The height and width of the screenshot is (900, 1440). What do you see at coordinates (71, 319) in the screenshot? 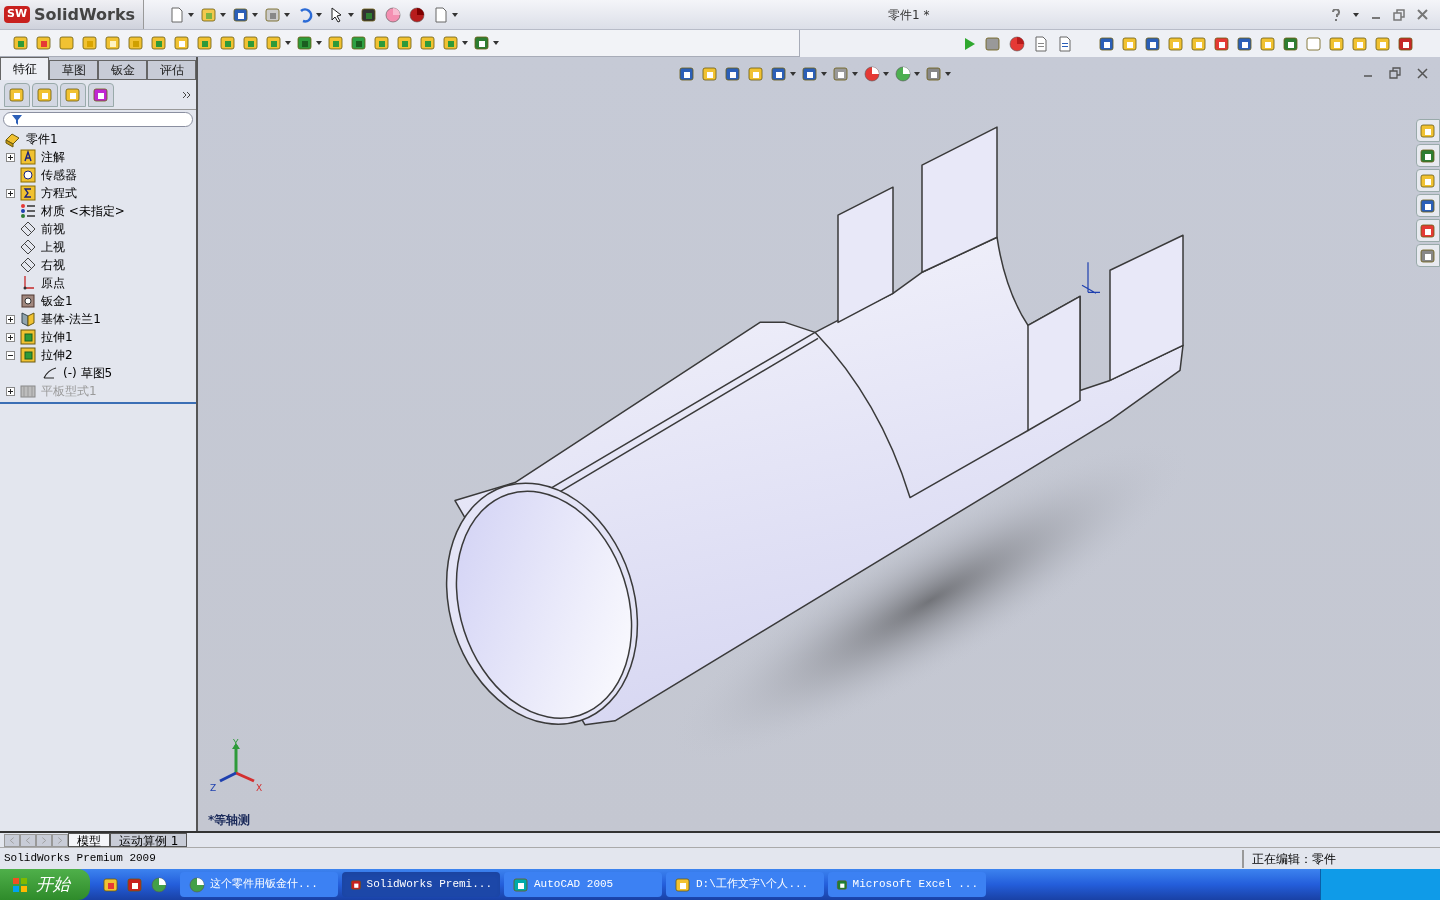
I see `tree-item-label: 基体-法兰1` at bounding box center [71, 319].